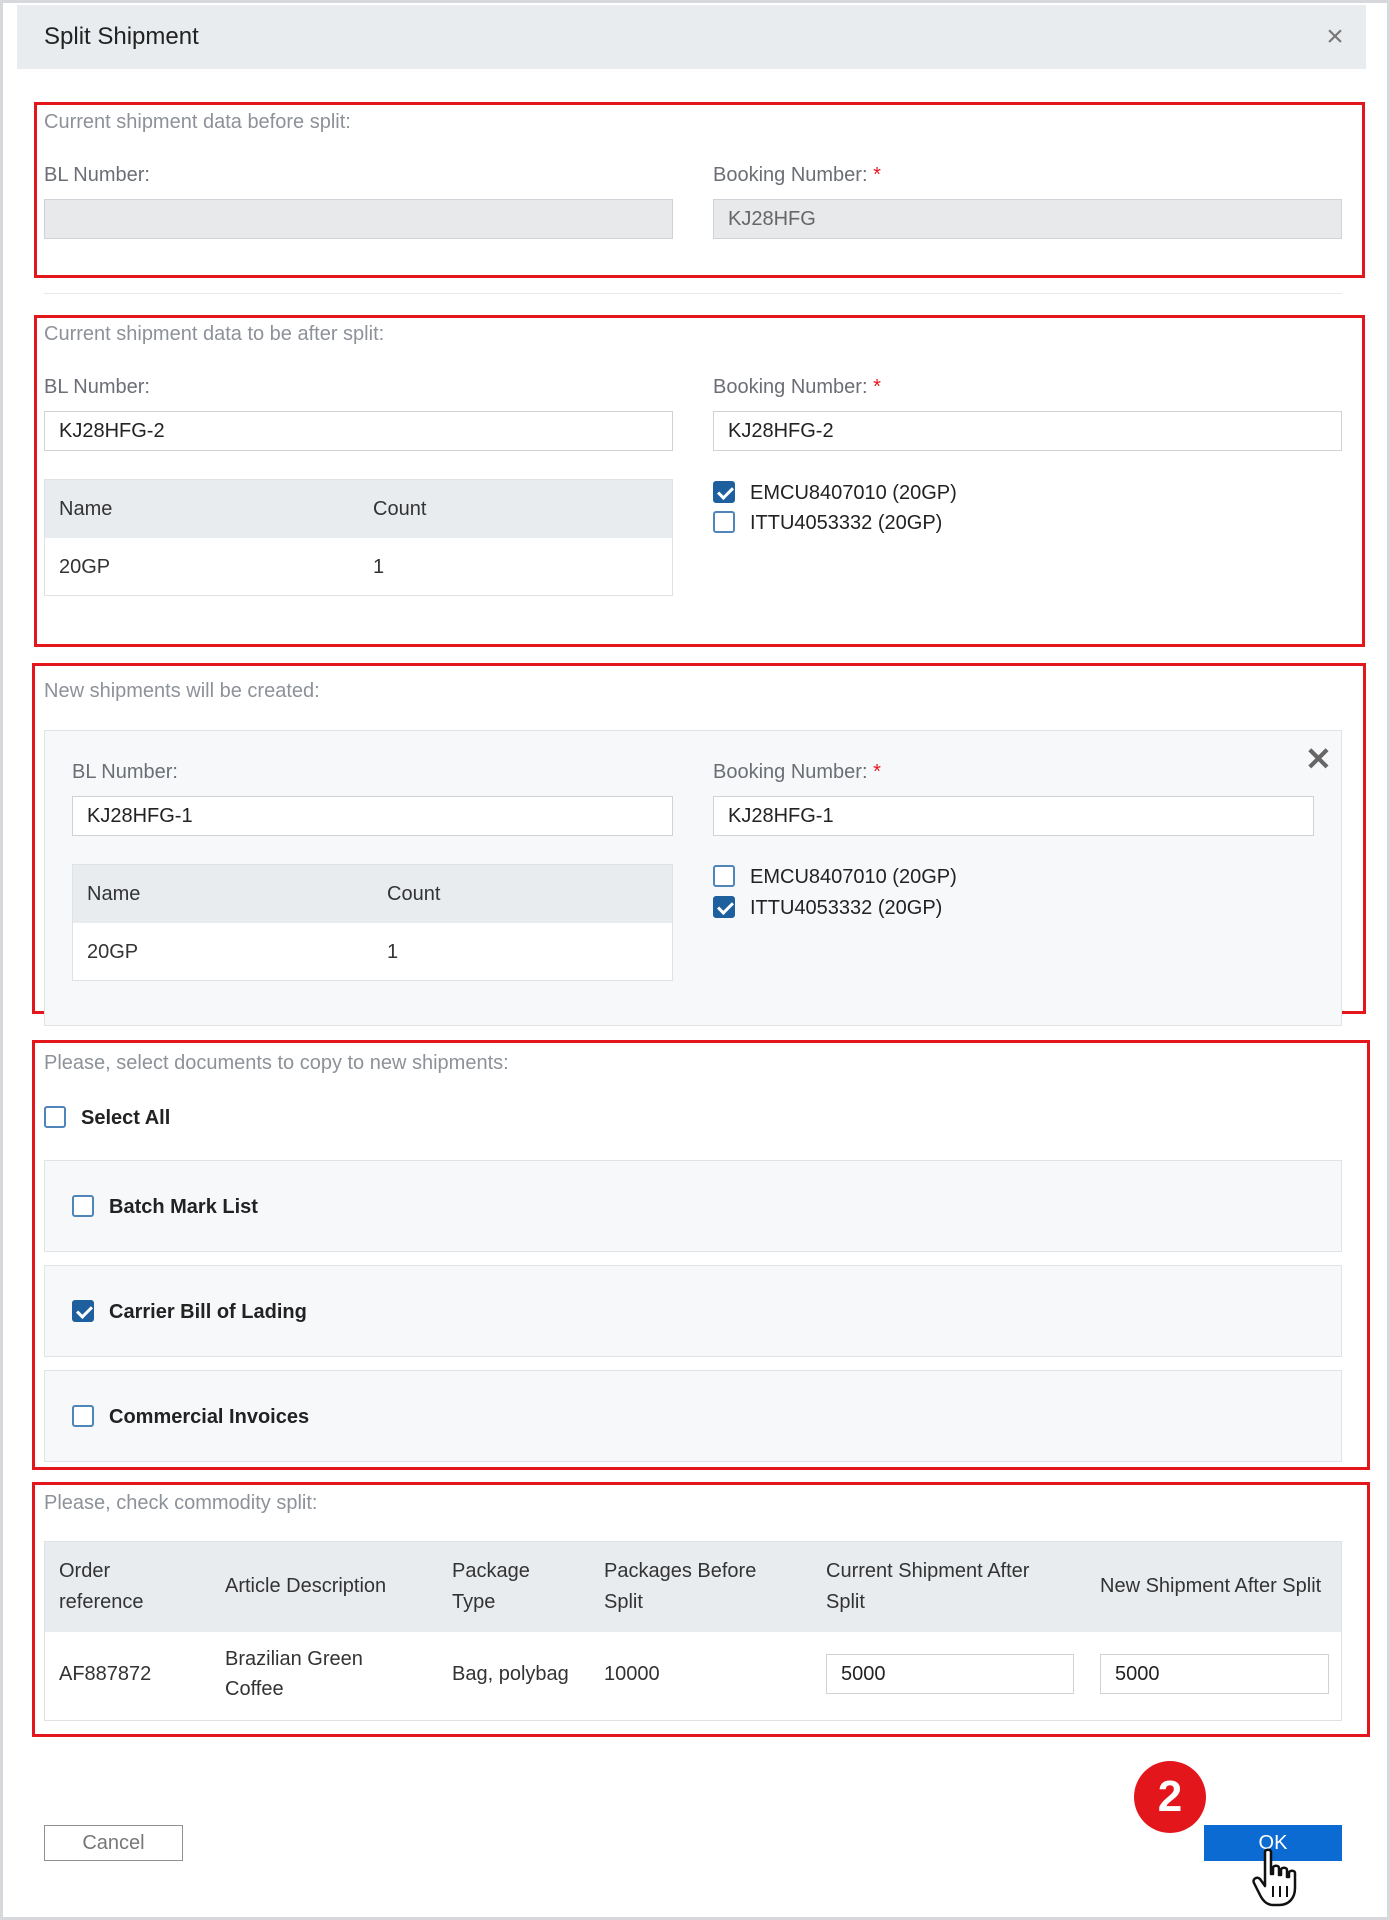 The height and width of the screenshot is (1920, 1390). Describe the element at coordinates (209, 1417) in the screenshot. I see `commercial-invoices-label: Commercial Invoices` at that location.